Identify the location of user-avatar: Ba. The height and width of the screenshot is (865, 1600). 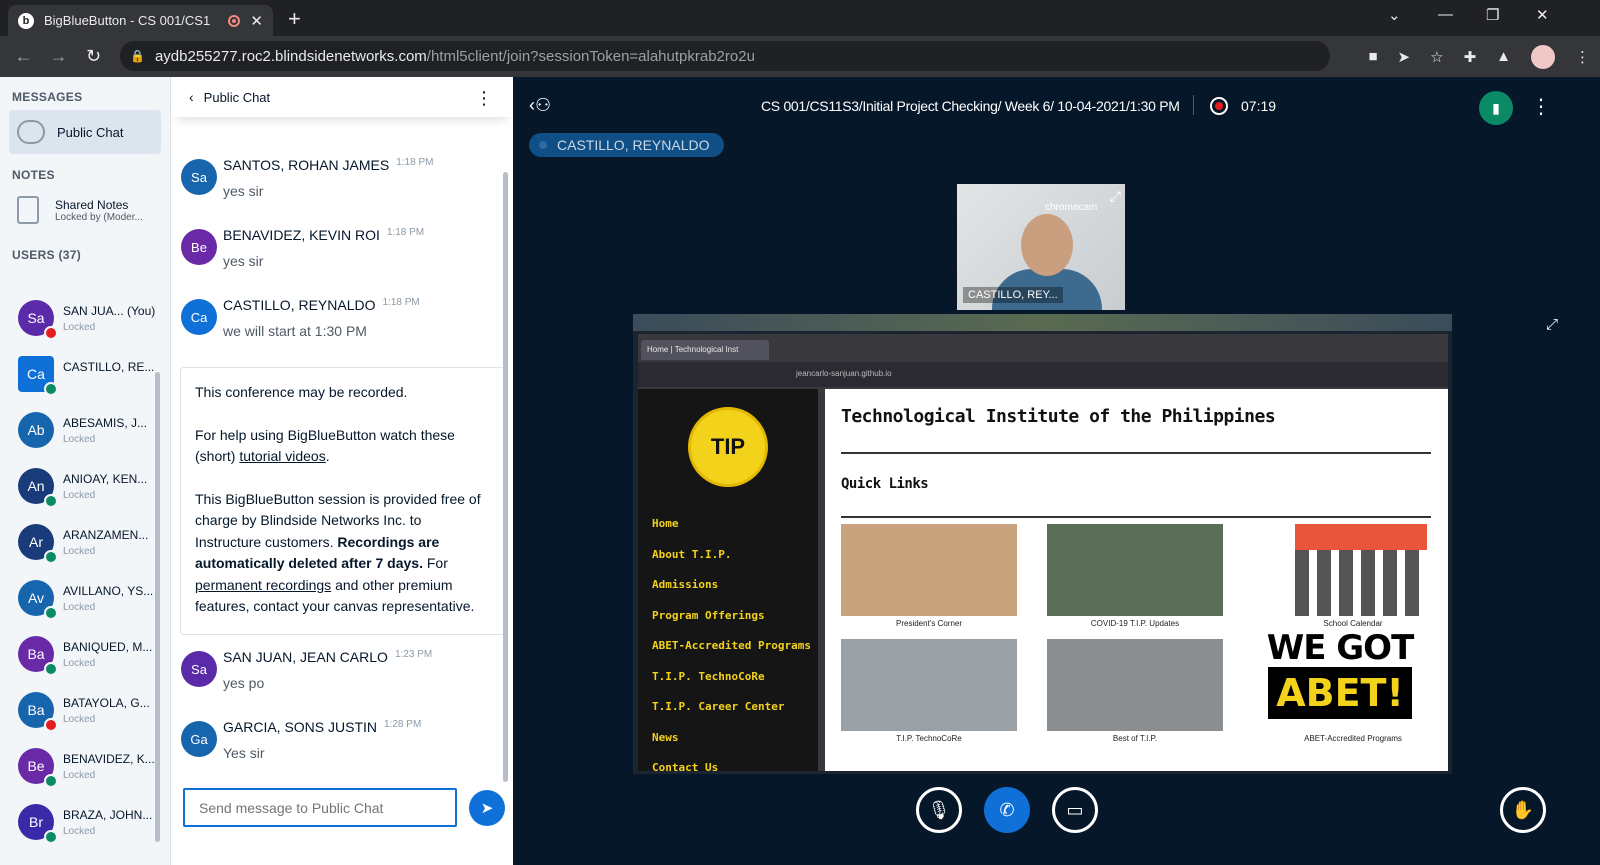
(38, 712).